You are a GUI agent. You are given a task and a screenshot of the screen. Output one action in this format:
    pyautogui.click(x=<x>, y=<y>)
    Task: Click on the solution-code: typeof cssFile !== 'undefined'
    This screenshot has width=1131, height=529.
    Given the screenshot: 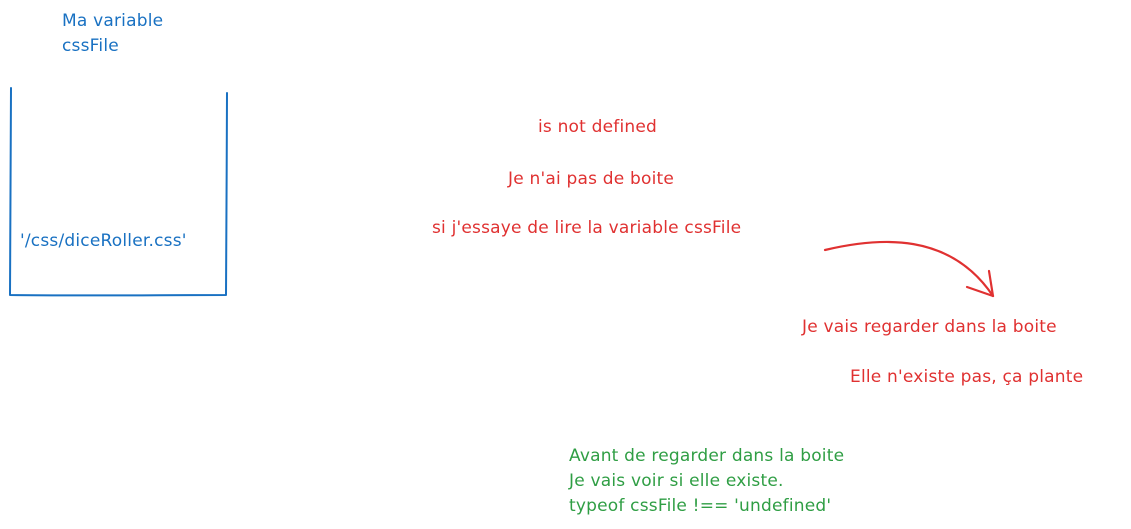 What is the action you would take?
    pyautogui.click(x=700, y=506)
    